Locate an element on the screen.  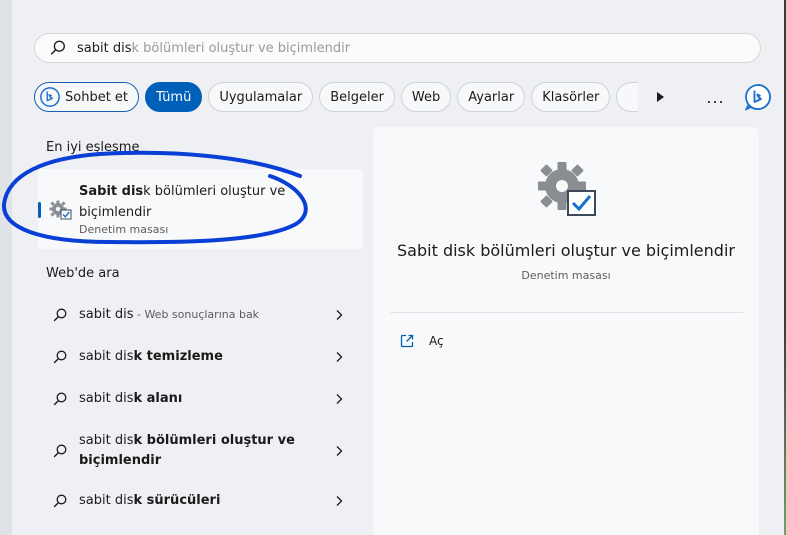
open-action: Aç is located at coordinates (421, 341).